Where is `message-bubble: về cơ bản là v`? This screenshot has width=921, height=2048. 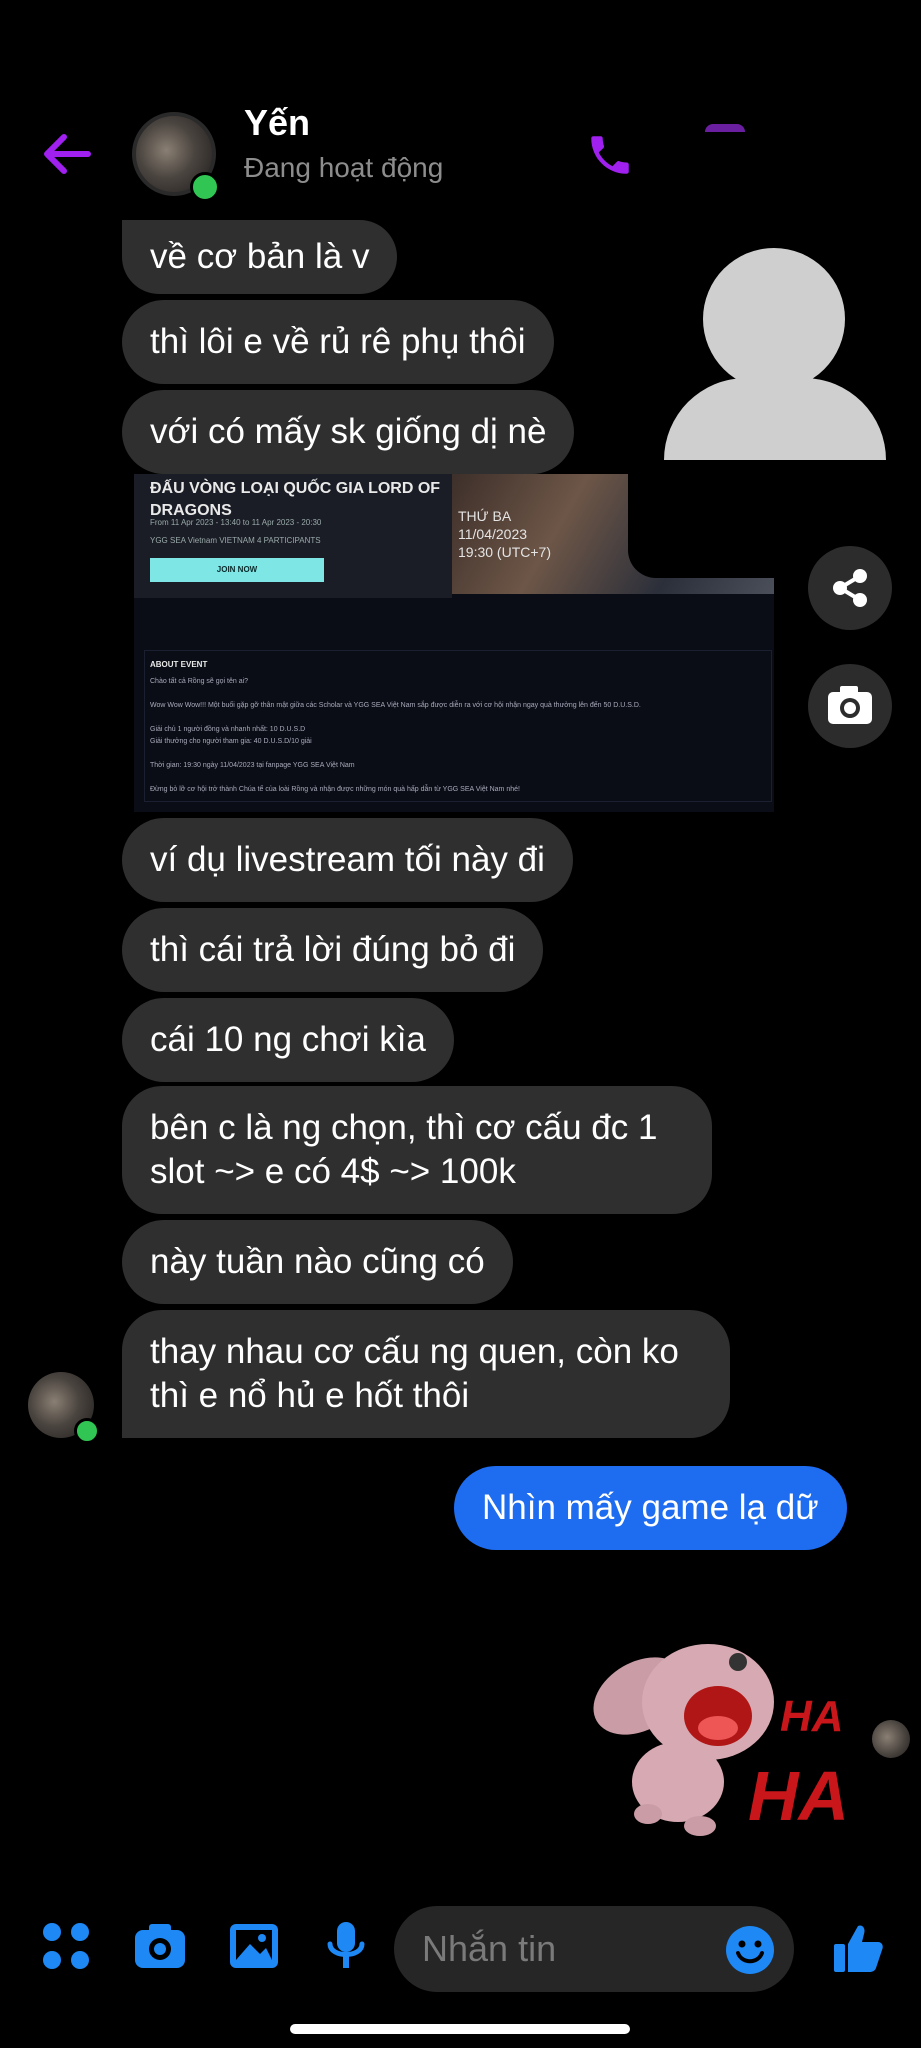 message-bubble: về cơ bản là v is located at coordinates (260, 257).